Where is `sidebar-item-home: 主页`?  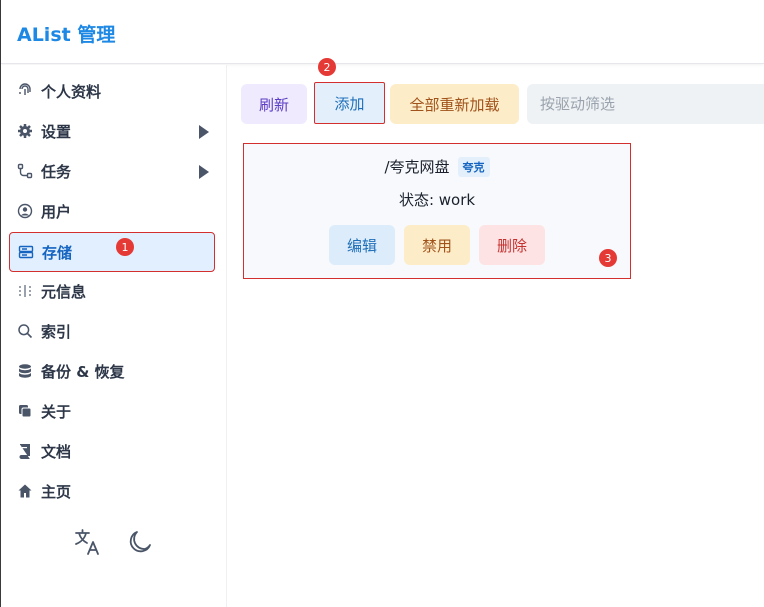 sidebar-item-home: 主页 is located at coordinates (112, 491).